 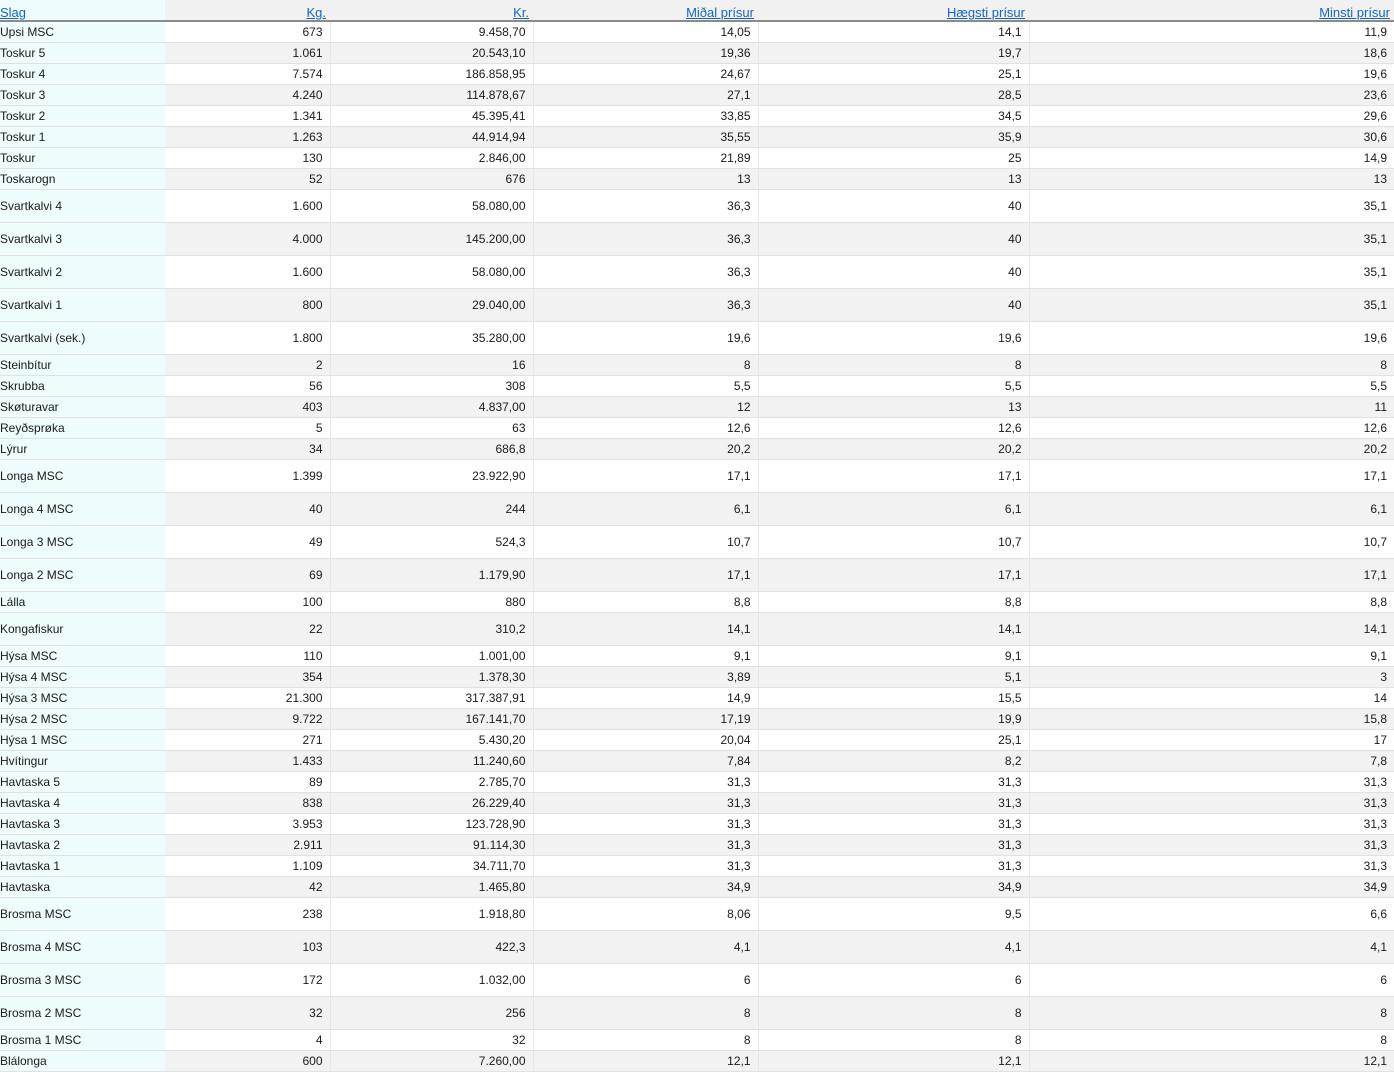 I want to click on kr-cell: 34.711,70, so click(x=432, y=866).